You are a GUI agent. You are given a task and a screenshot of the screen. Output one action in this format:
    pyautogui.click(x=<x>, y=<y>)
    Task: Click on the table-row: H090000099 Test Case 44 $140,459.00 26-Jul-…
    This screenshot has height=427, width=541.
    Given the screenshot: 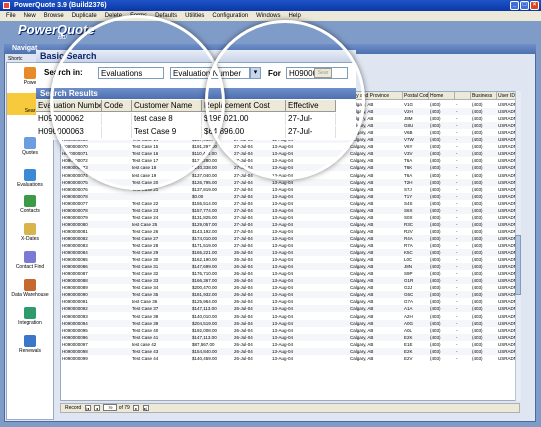 What is the action you would take?
    pyautogui.click(x=290, y=358)
    